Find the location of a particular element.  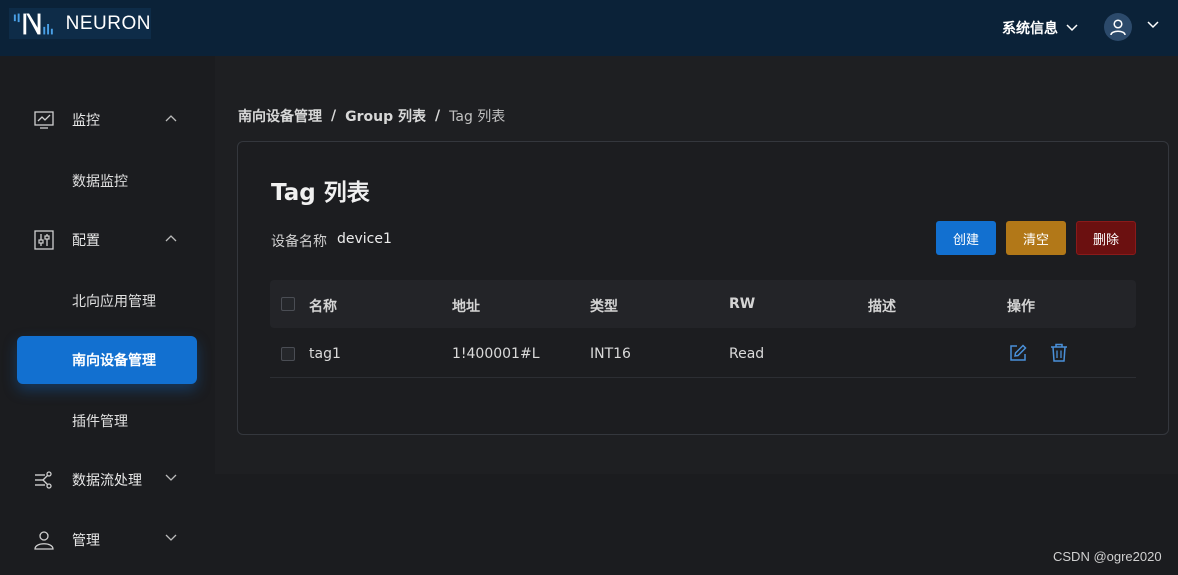

system-info-menu: 系统信息 is located at coordinates (1040, 28).